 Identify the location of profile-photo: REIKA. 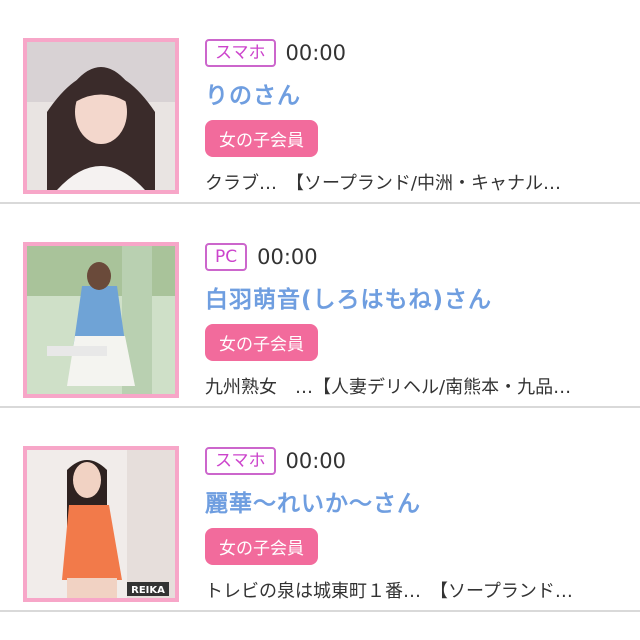
(101, 524).